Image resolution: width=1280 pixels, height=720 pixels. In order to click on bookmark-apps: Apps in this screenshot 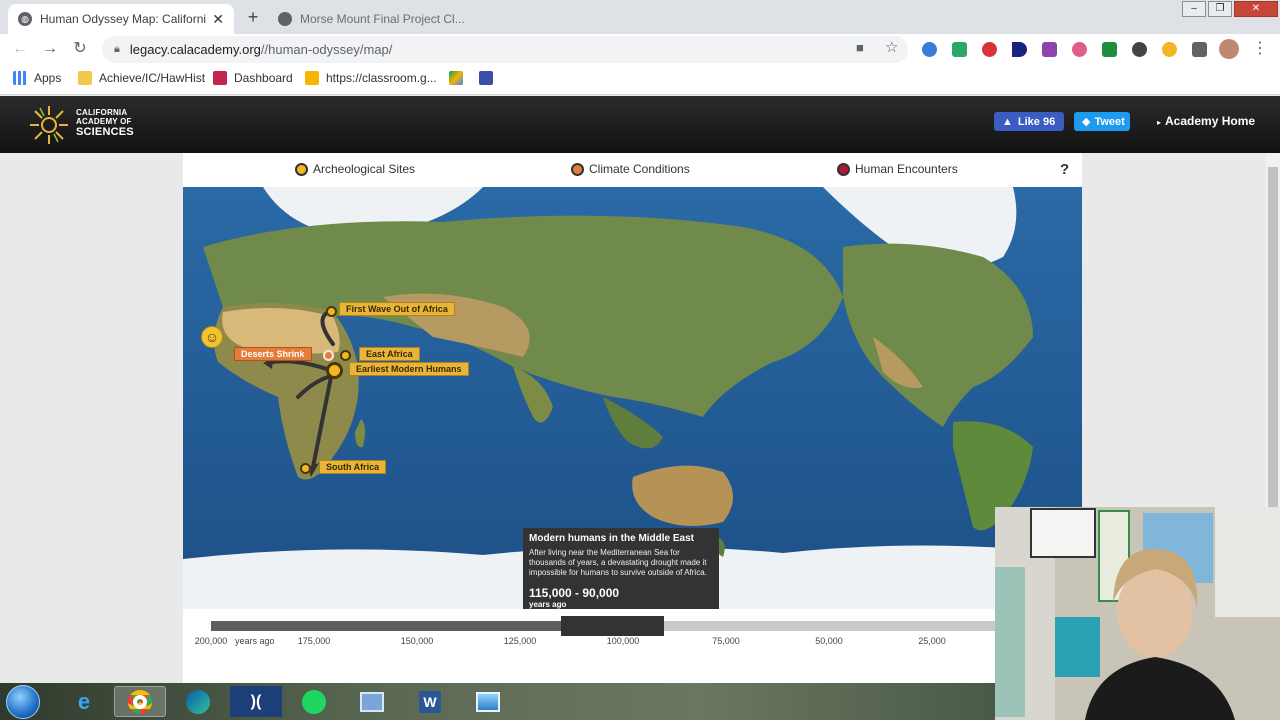, I will do `click(37, 78)`.